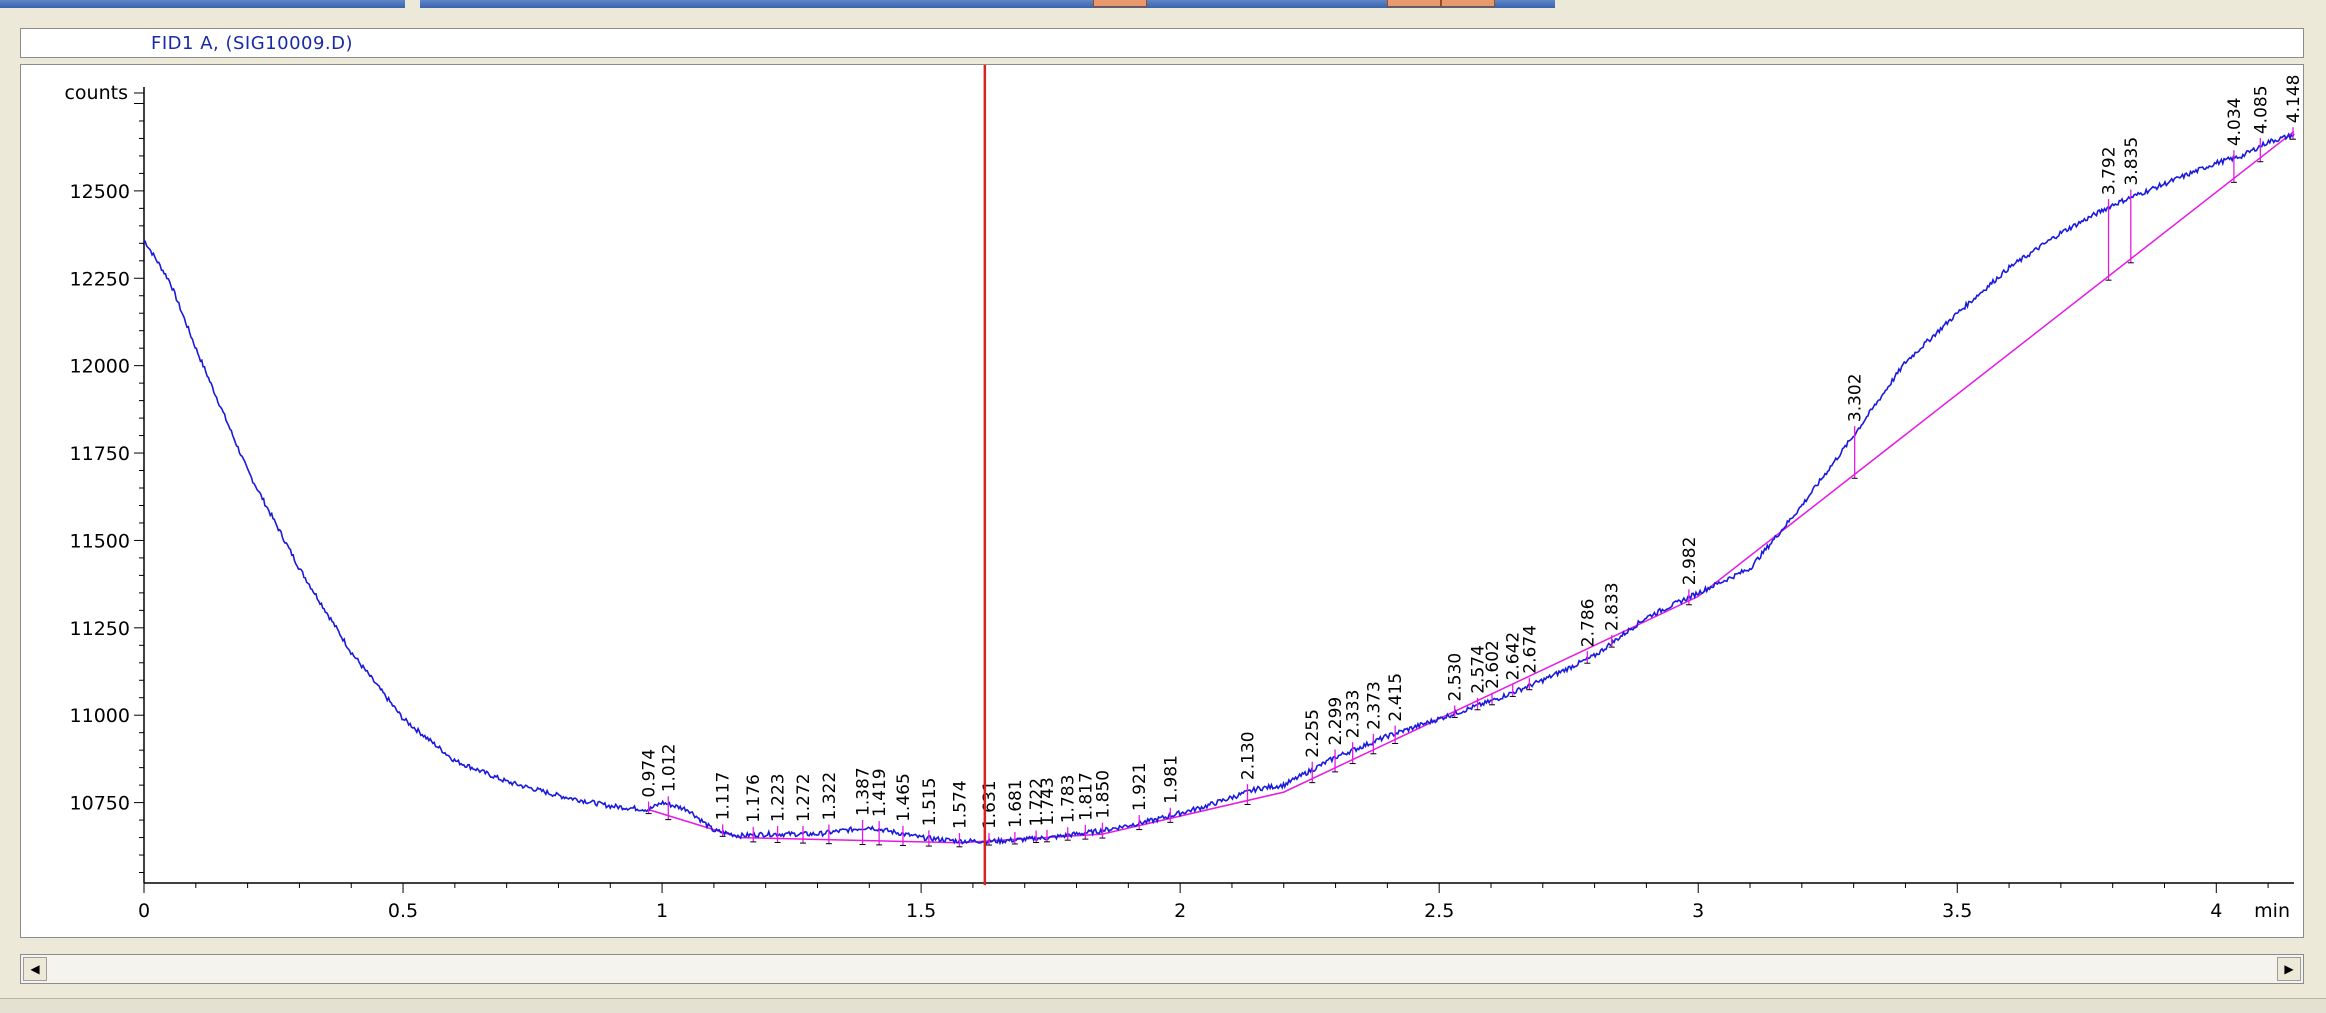  What do you see at coordinates (830, 796) in the screenshot?
I see `peak-label: 1.322` at bounding box center [830, 796].